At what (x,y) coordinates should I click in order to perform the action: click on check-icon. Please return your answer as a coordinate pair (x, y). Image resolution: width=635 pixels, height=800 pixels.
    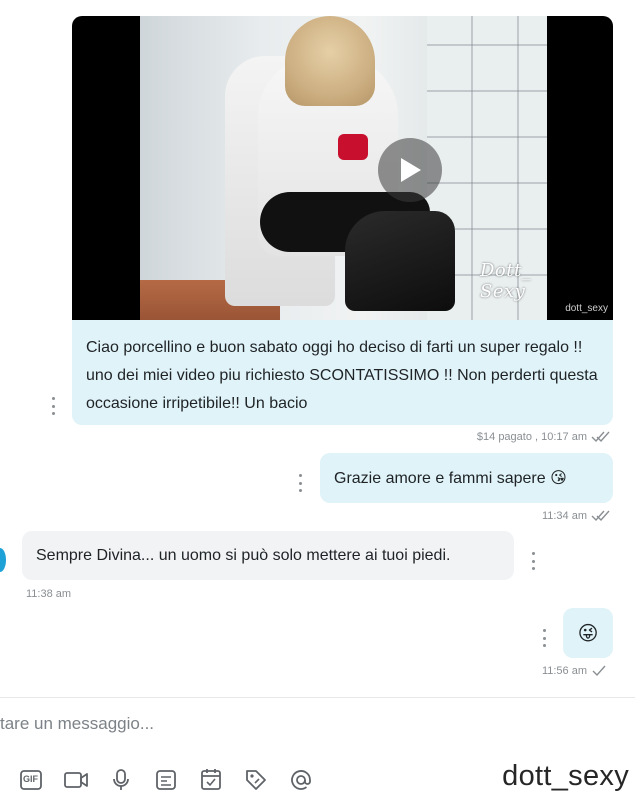
    Looking at the image, I should click on (599, 671).